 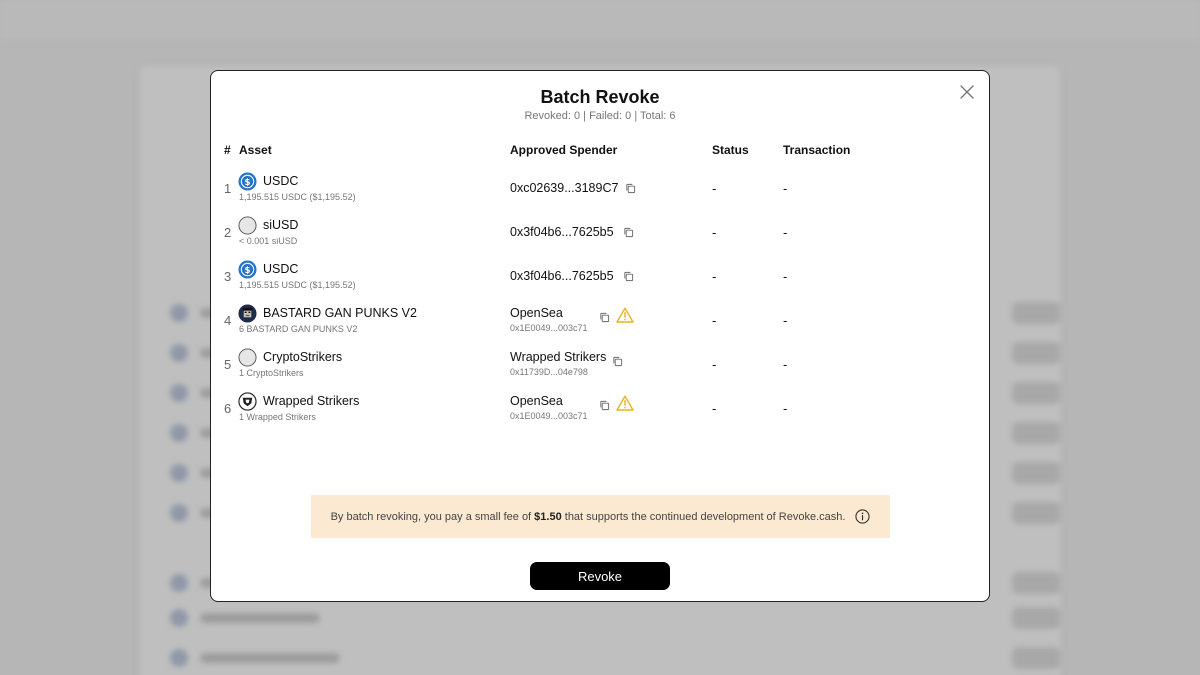 I want to click on row-index: 5, so click(x=228, y=364).